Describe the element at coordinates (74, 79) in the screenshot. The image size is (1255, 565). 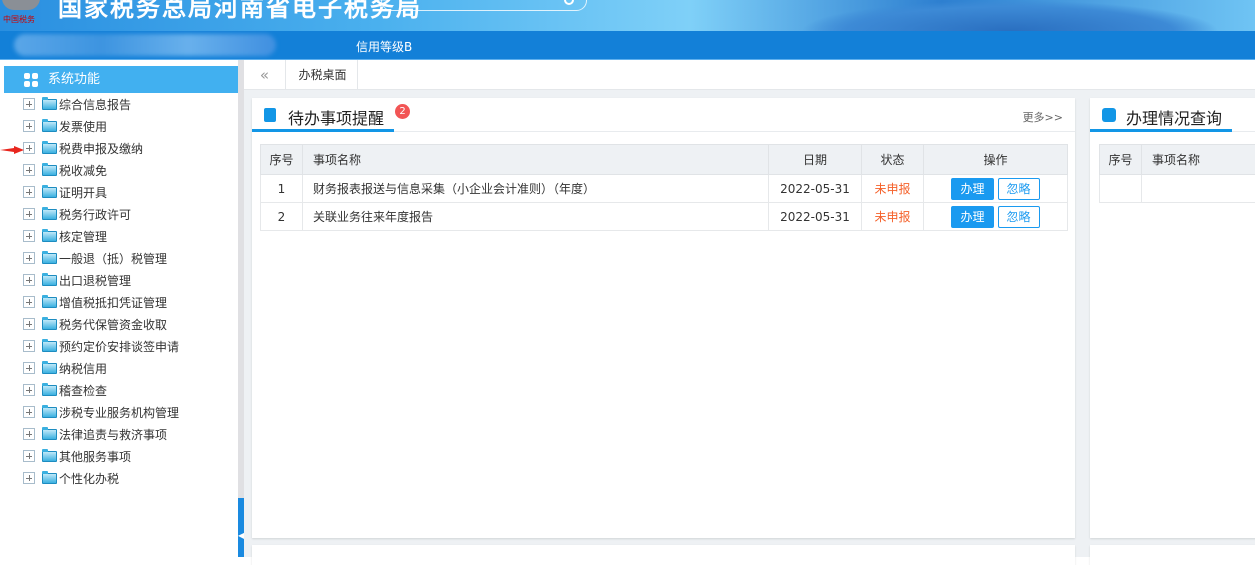
I see `sidebar-title: 系统功能` at that location.